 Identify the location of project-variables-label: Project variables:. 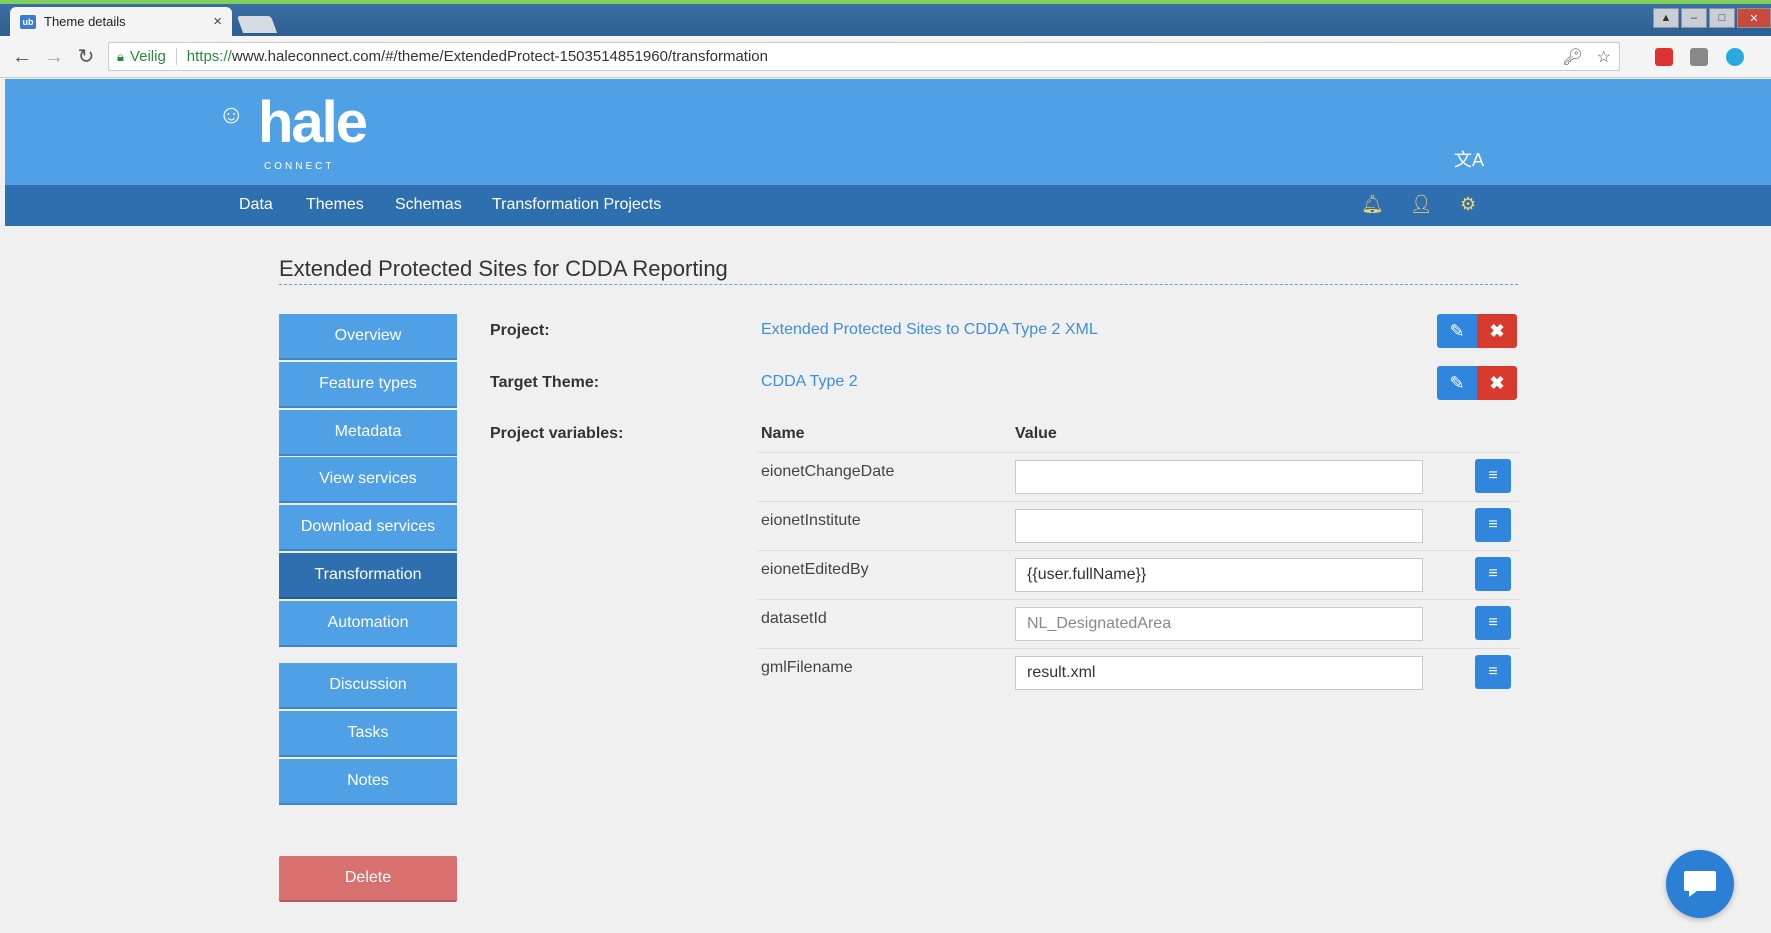
(557, 433).